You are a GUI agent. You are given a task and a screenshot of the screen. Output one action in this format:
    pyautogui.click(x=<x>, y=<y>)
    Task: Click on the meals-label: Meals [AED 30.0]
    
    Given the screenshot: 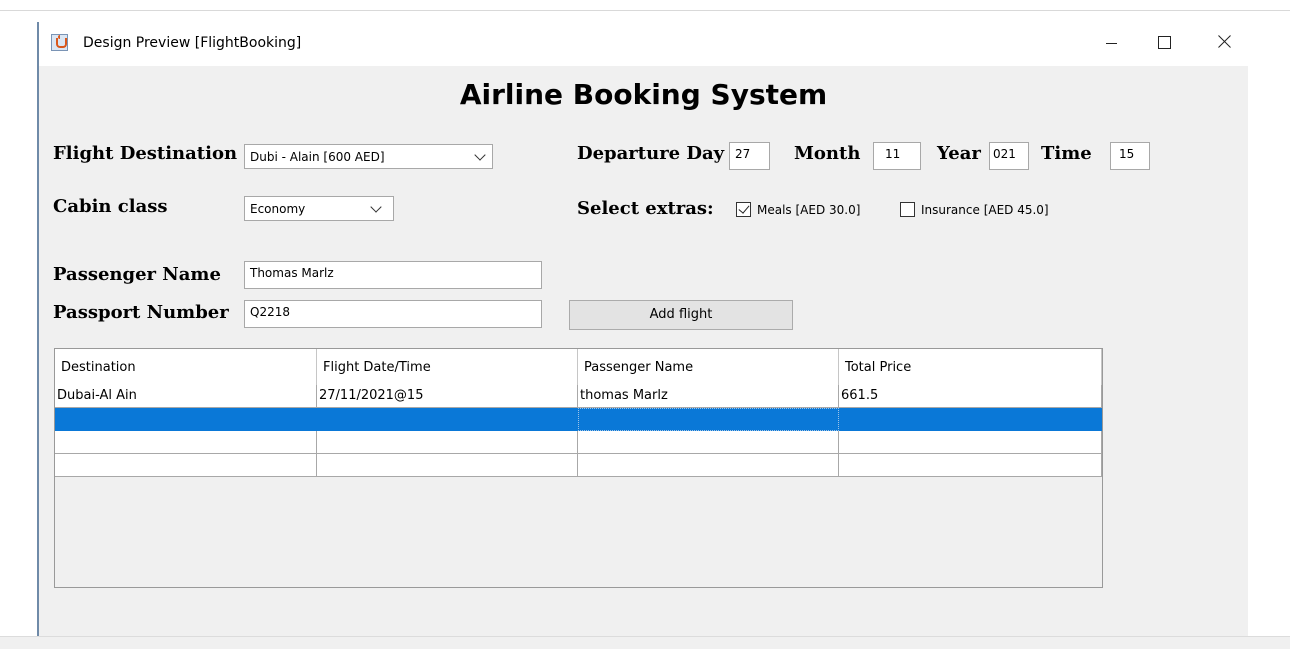 What is the action you would take?
    pyautogui.click(x=809, y=210)
    